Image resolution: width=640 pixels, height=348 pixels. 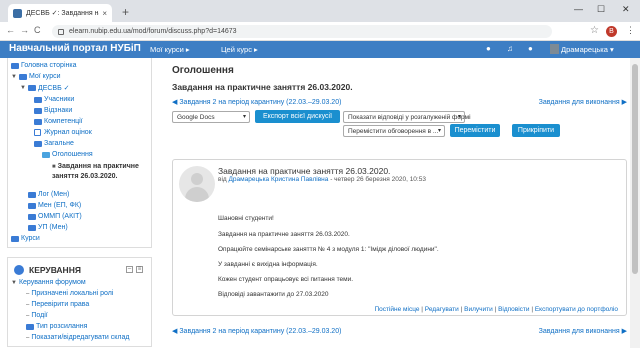 I want to click on nav-men-label: Мен (ЕП, ФК), so click(x=59, y=205).